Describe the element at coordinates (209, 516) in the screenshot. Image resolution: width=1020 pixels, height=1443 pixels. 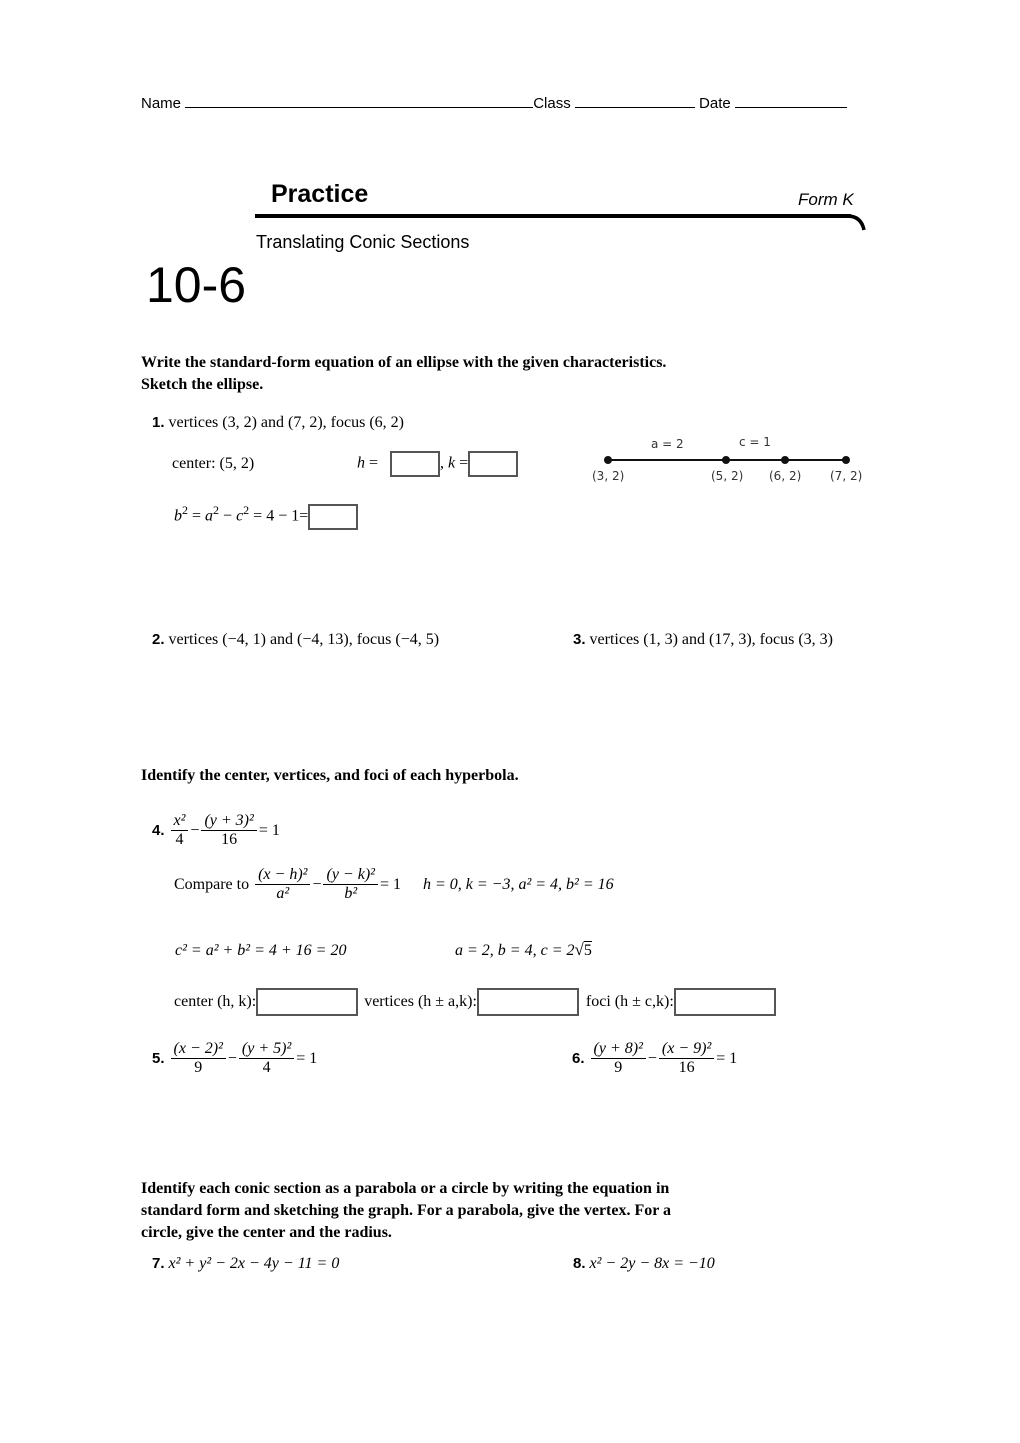
I see `var-a: a` at that location.